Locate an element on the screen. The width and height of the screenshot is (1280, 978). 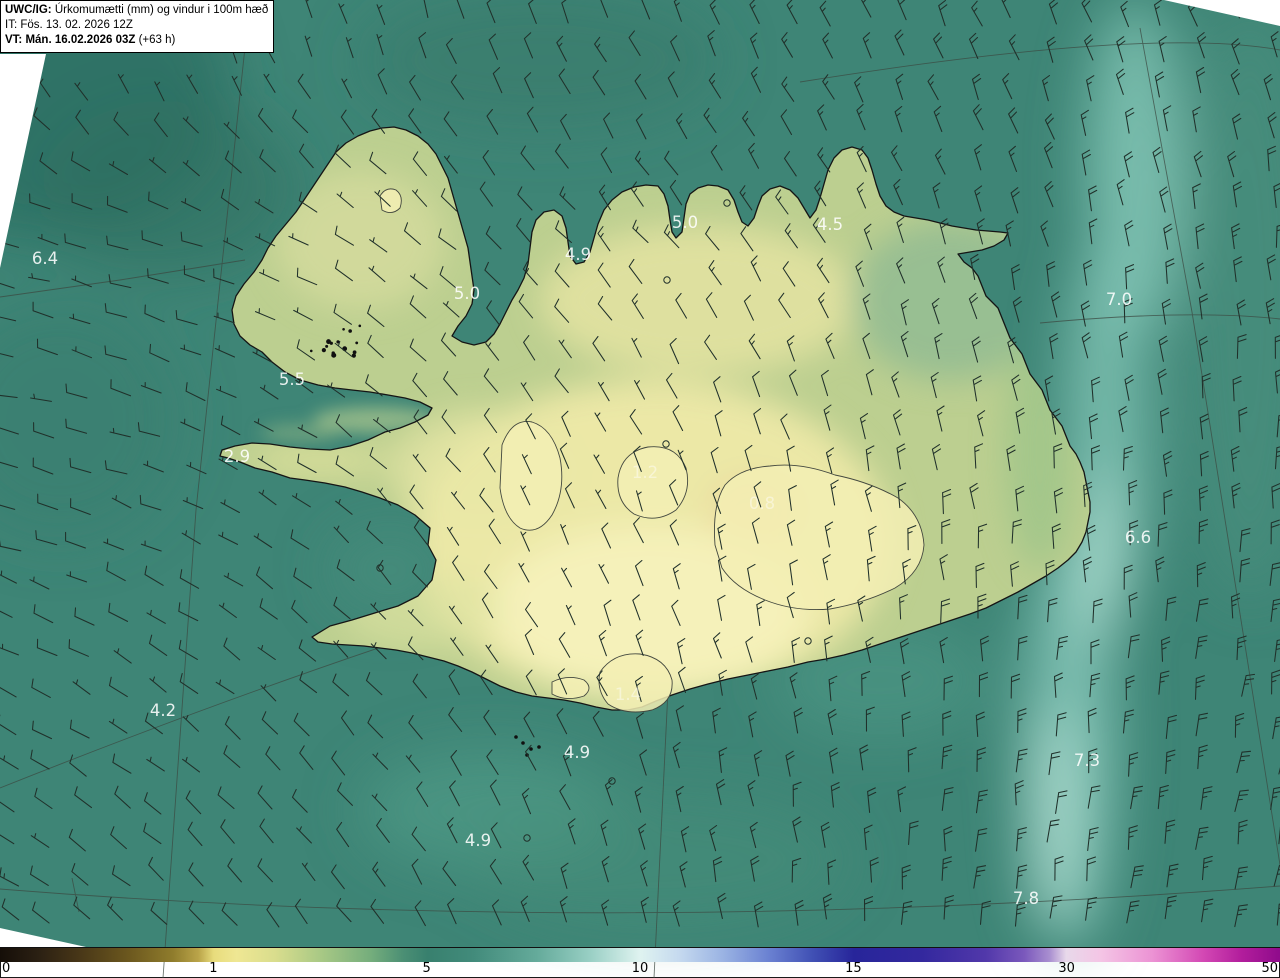
title-line-valid-time: VT: Mán. 16.02.2026 03Z (+63 h) is located at coordinates (136, 40).